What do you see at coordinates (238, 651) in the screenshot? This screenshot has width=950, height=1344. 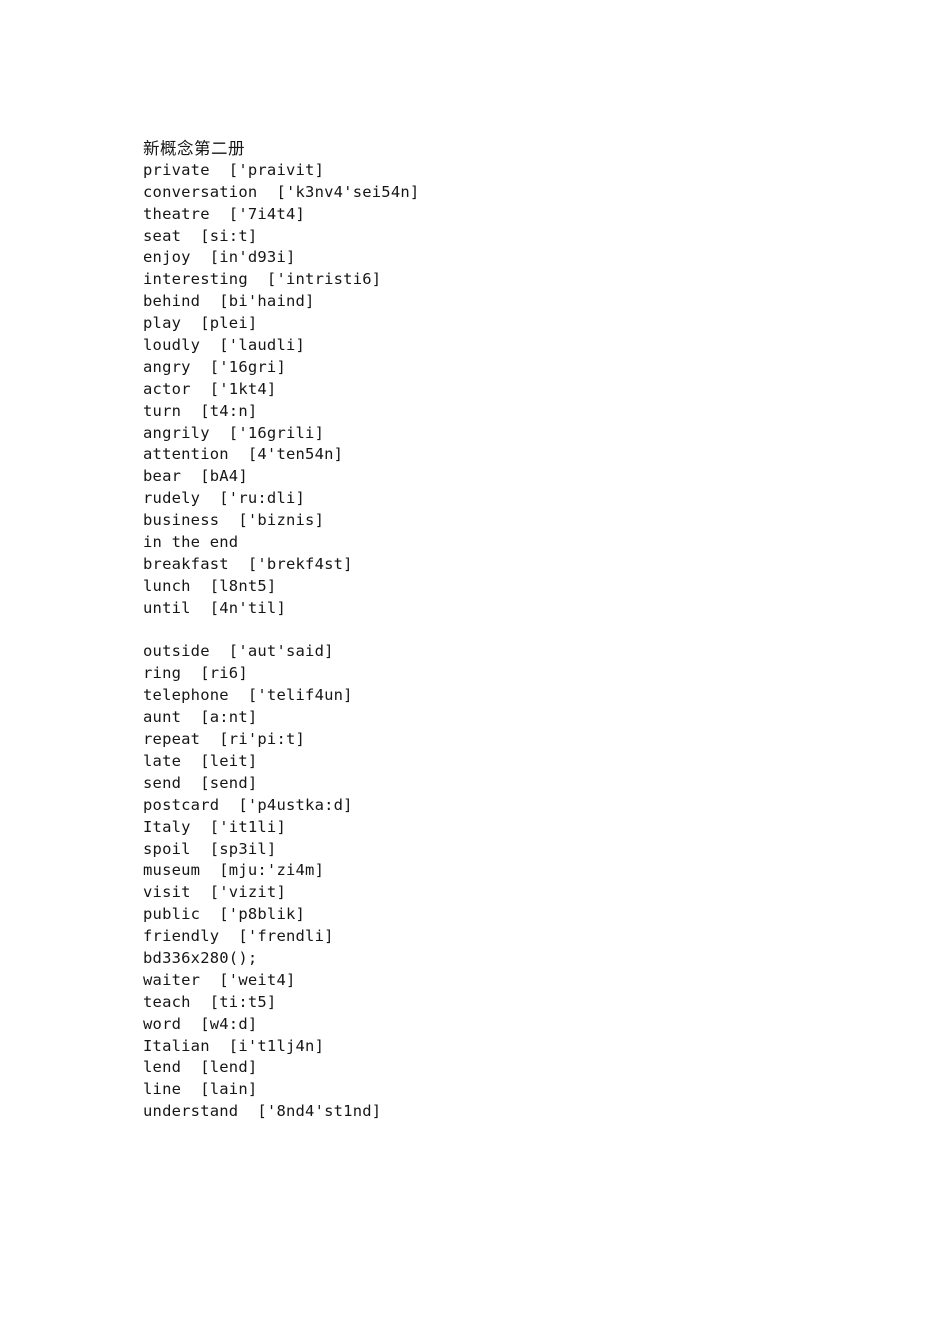 I see `vocabulary-line-outside: outside ['aut'said]` at bounding box center [238, 651].